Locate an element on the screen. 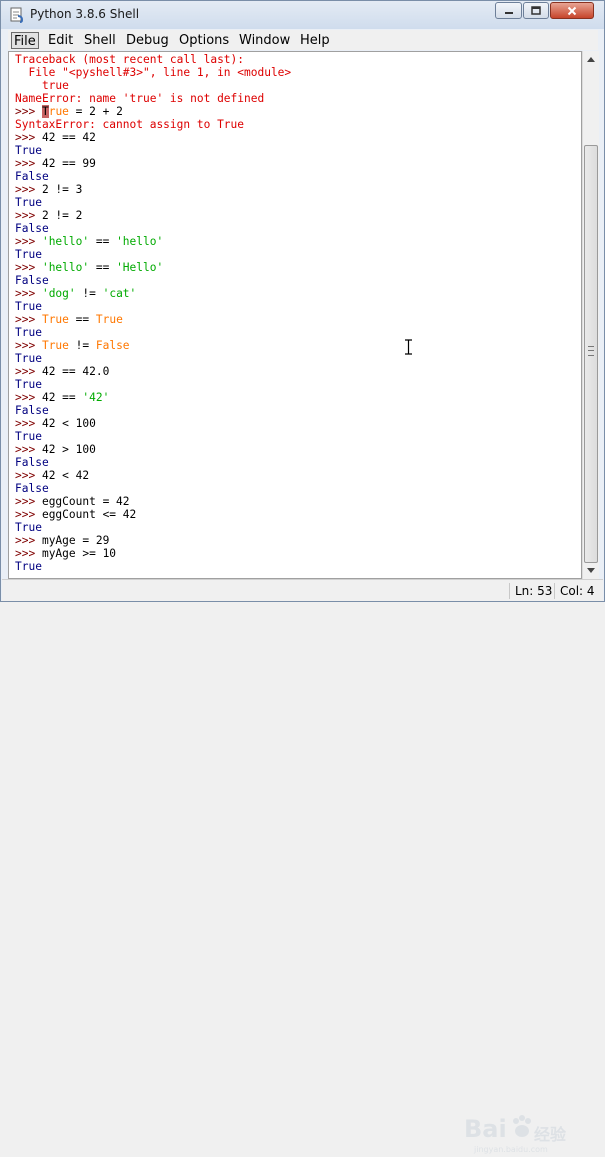  menu-debug: Debug is located at coordinates (147, 40).